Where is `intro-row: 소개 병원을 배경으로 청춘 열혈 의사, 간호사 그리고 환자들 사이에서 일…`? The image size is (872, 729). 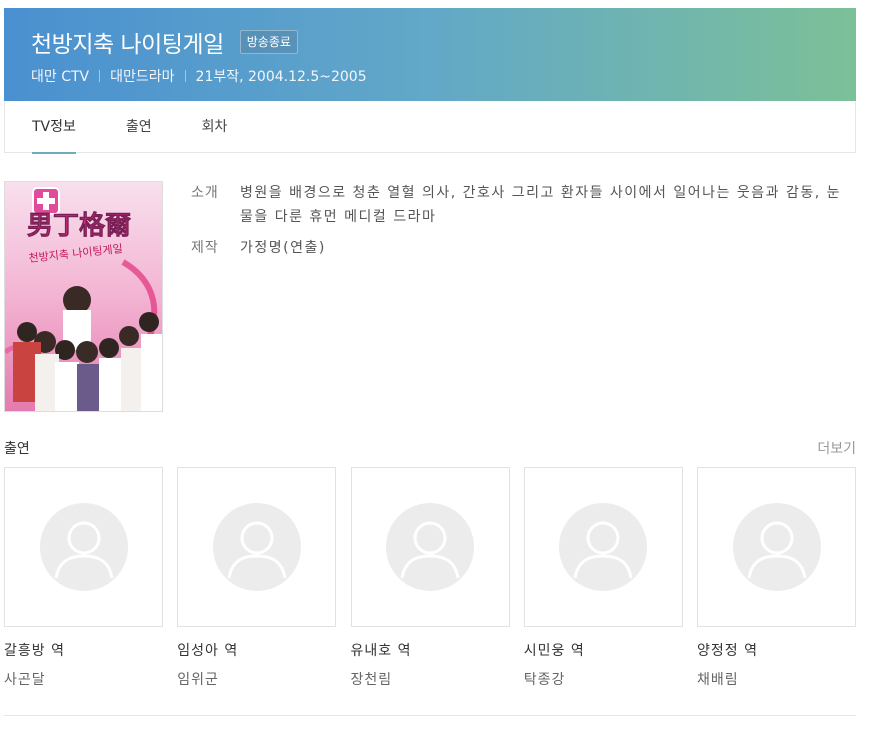
intro-row: 소개 병원을 배경으로 청춘 열혈 의사, 간호사 그리고 환자들 사이에서 일… is located at coordinates (516, 205).